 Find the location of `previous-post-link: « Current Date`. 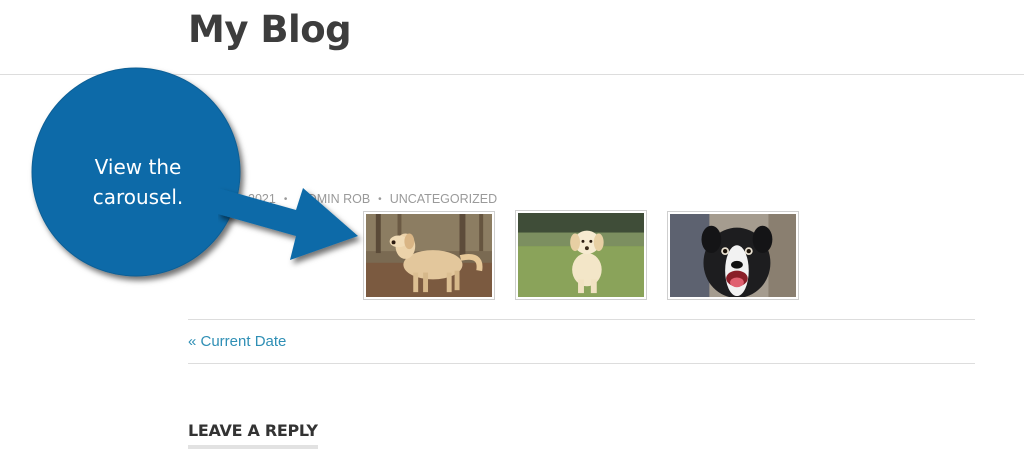

previous-post-link: « Current Date is located at coordinates (237, 341).